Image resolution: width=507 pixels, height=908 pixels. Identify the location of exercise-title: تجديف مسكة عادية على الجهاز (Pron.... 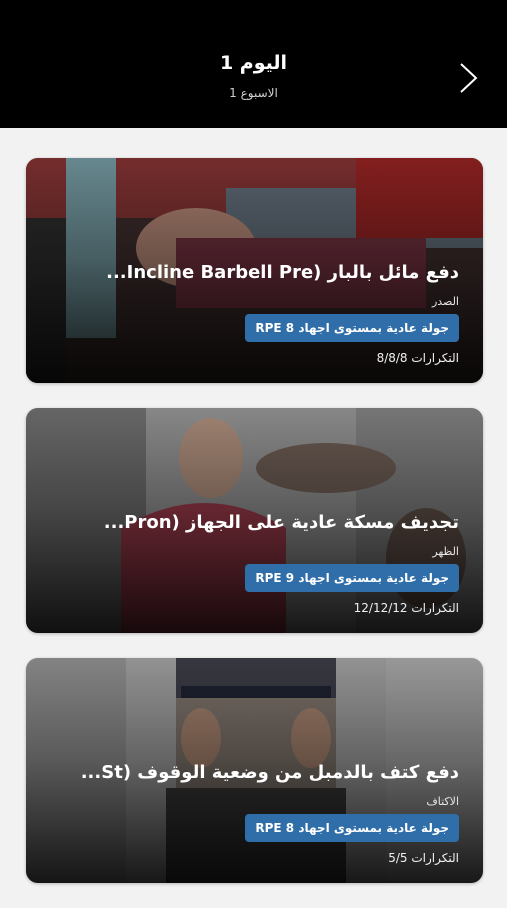
(281, 522).